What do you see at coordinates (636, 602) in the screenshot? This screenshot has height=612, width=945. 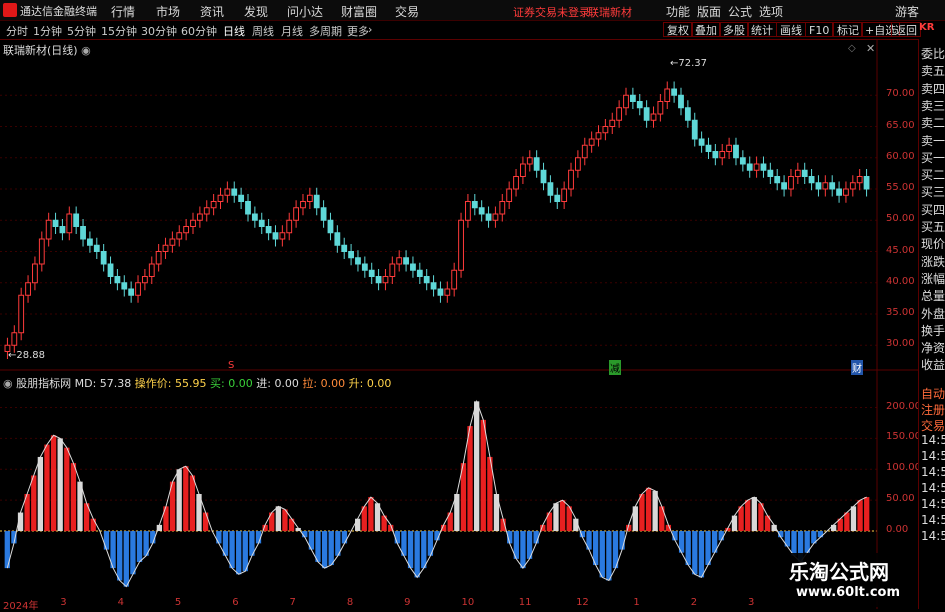 I see `x-tick: 1` at bounding box center [636, 602].